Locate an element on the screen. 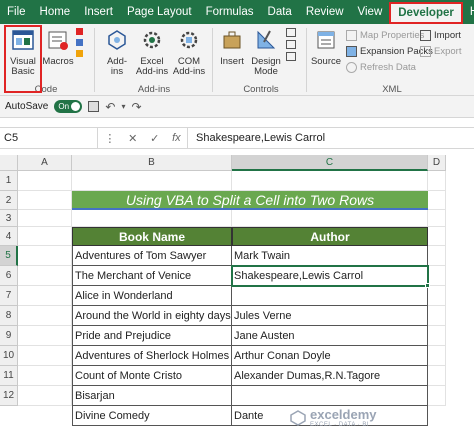 This screenshot has height=437, width=474. column-header-a: A is located at coordinates (45, 163).